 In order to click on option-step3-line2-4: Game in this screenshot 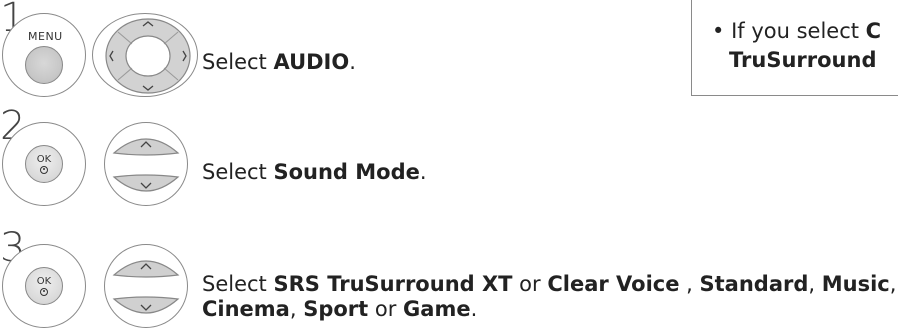, I will do `click(437, 309)`.